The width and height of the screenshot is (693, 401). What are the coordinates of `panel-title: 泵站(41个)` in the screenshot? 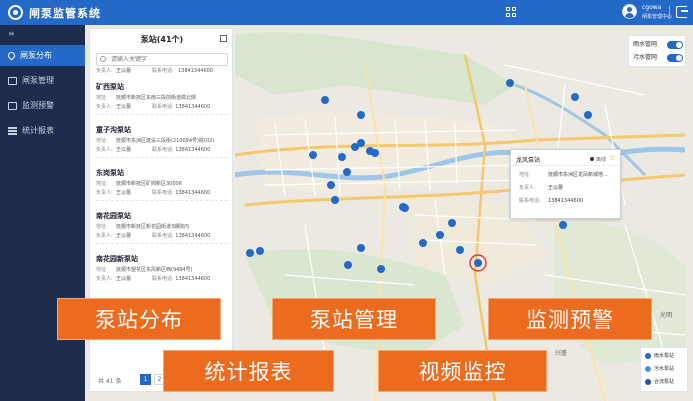 It's located at (162, 39).